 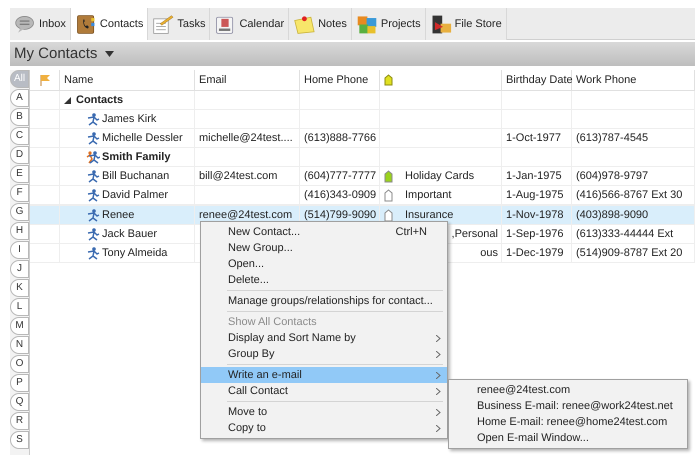 I want to click on family-name: Smith Family, so click(x=136, y=157).